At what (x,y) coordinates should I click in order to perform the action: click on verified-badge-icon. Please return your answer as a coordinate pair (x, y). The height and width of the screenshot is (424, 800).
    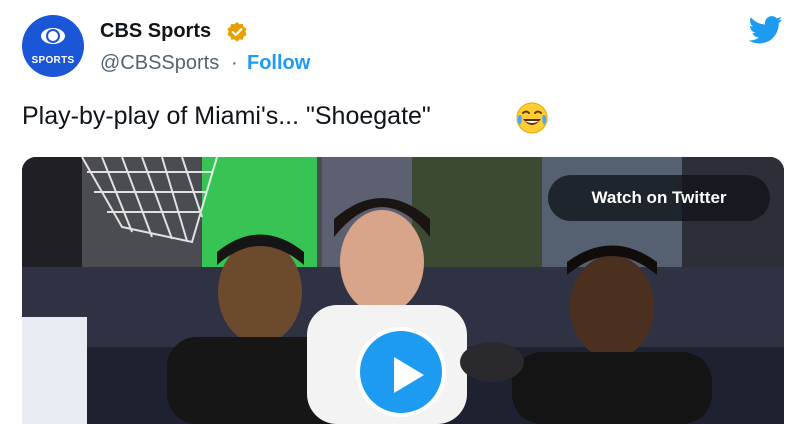
    Looking at the image, I should click on (237, 32).